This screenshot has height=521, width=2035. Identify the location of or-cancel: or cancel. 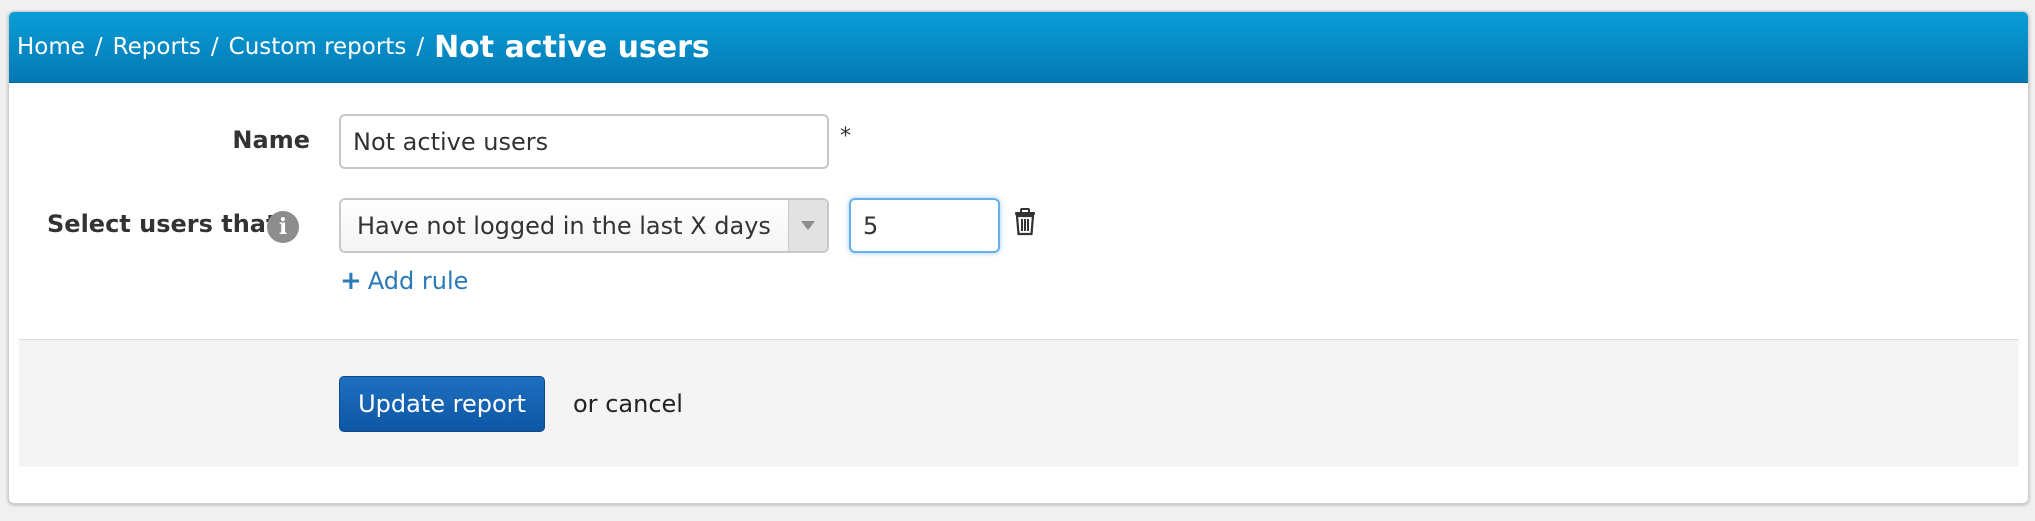
(628, 404).